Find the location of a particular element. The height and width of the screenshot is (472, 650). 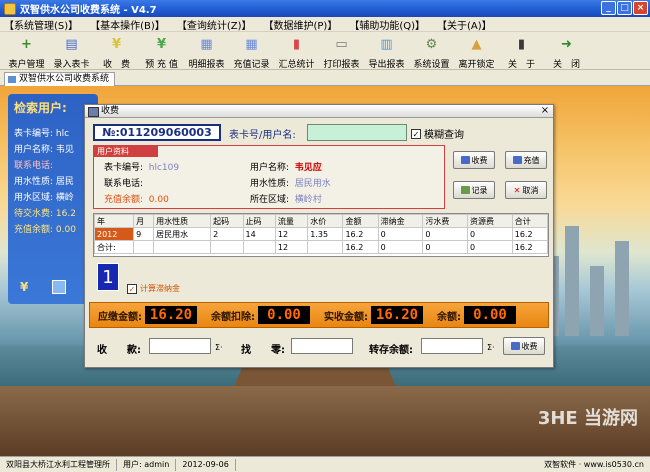

building-shape is located at coordinates (597, 301).